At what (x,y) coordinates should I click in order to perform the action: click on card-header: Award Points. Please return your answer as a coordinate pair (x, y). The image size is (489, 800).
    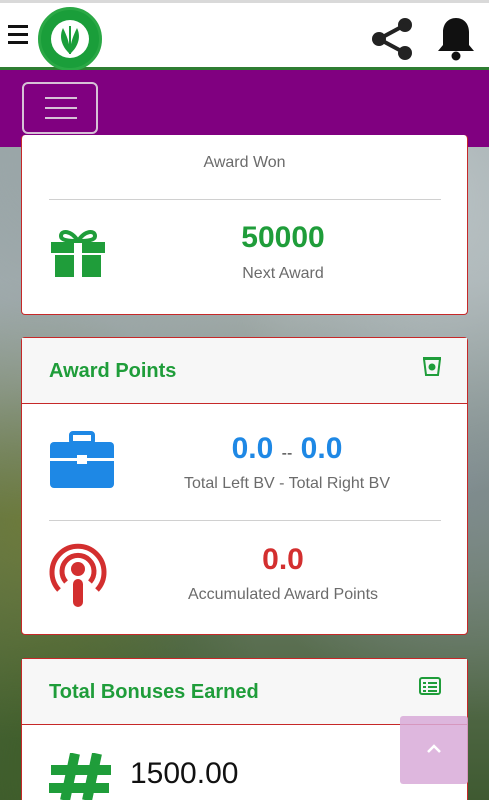
    Looking at the image, I should click on (244, 371).